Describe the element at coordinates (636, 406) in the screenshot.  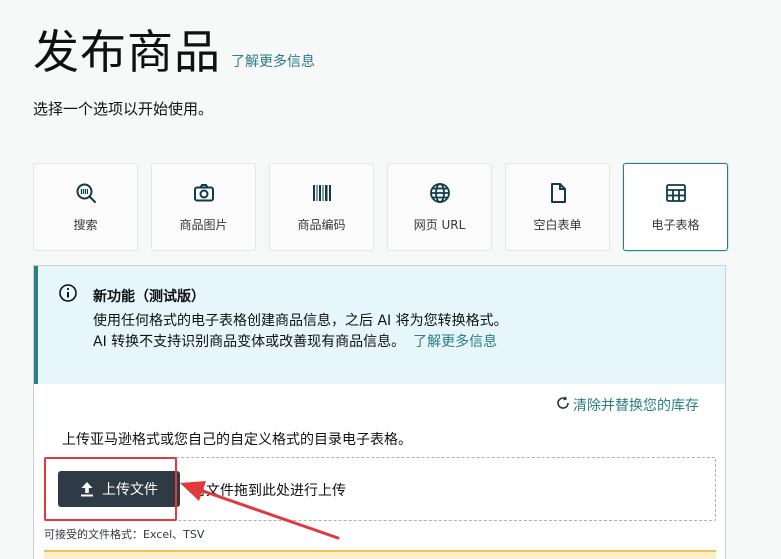
I see `clear-link-label: 清除并替换您的库存` at that location.